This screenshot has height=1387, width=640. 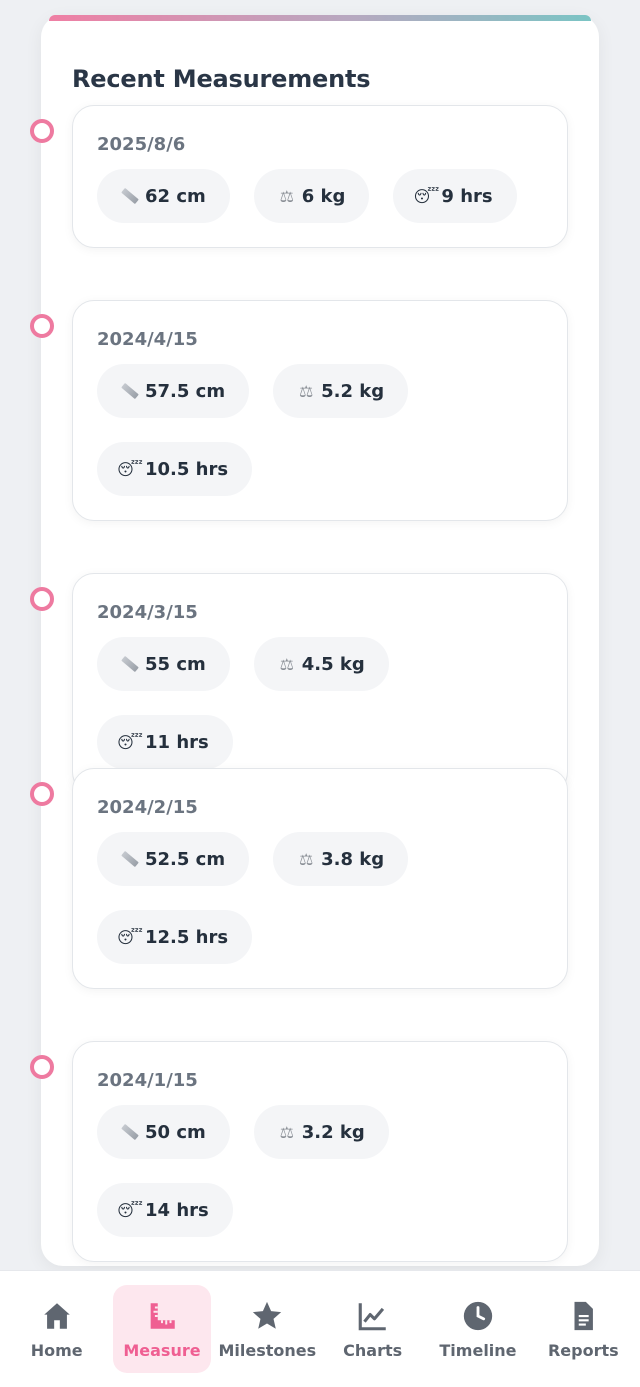 I want to click on measurement-card: 2025/8/6 62 cm ⚖ 6 kg 😴 9 hrs, so click(x=320, y=176).